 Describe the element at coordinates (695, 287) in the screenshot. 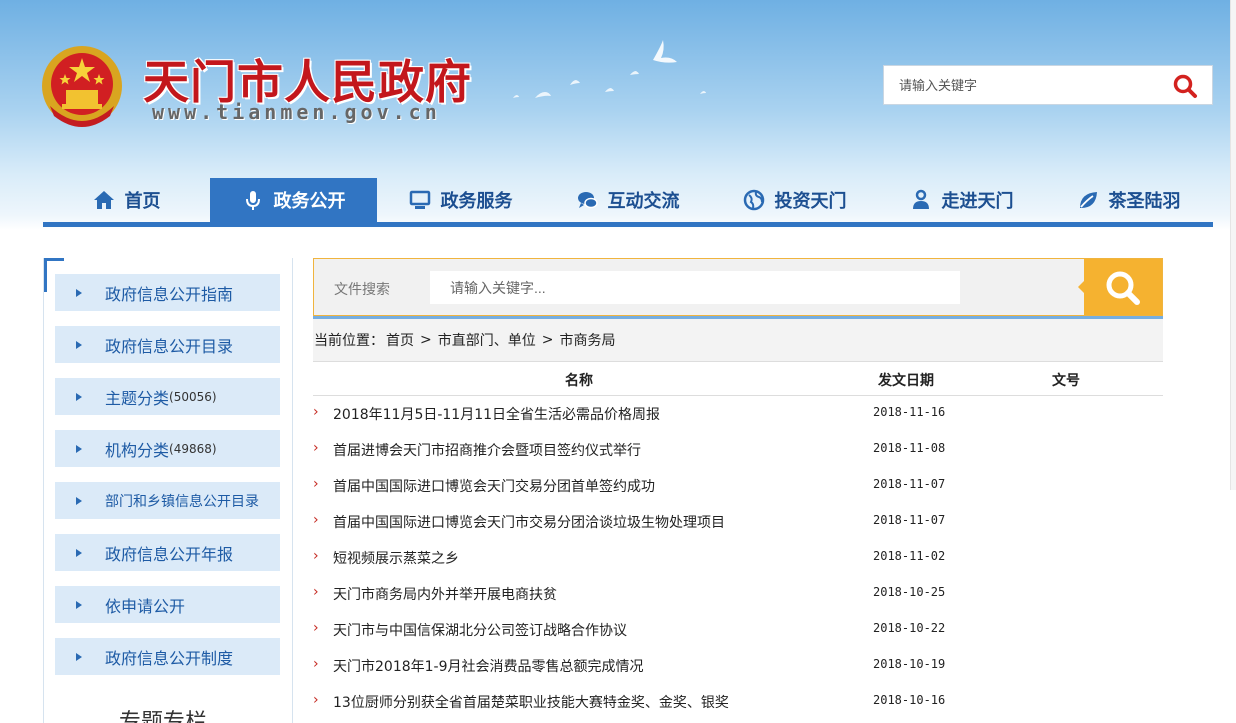

I see `file-search-input` at that location.